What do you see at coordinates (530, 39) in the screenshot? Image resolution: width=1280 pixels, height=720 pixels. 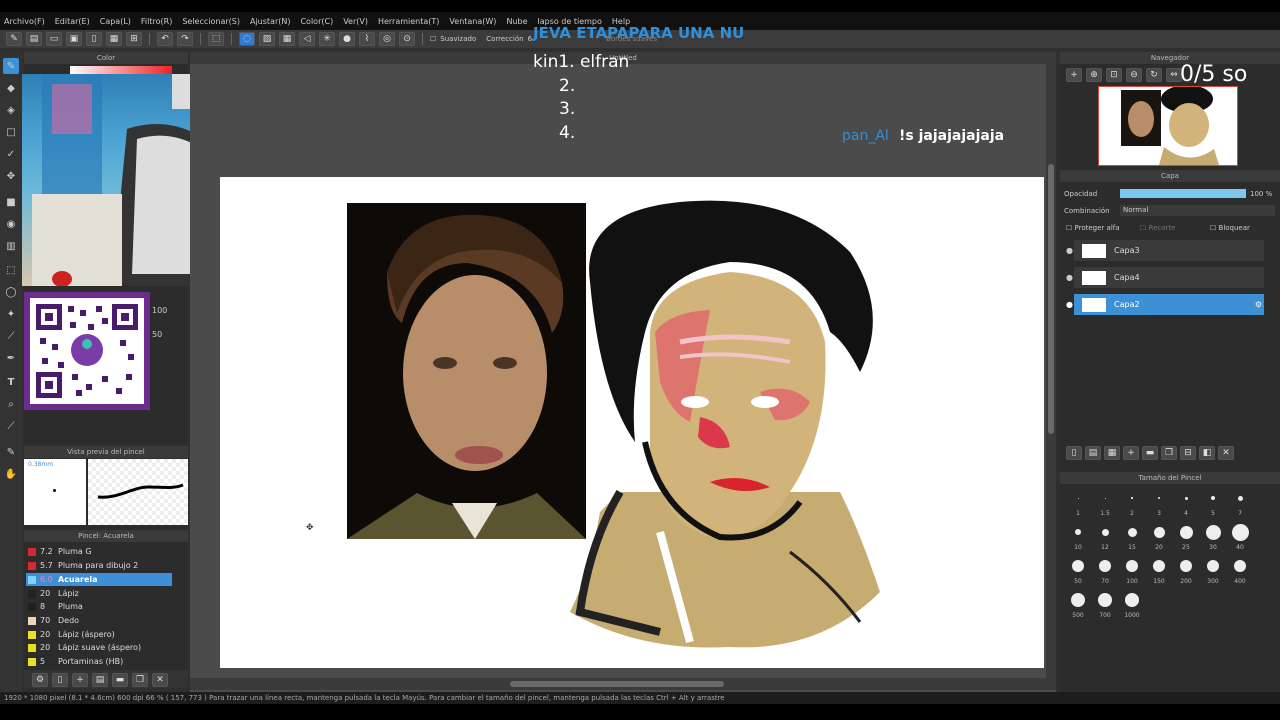 I see `correction-value: 6` at bounding box center [530, 39].